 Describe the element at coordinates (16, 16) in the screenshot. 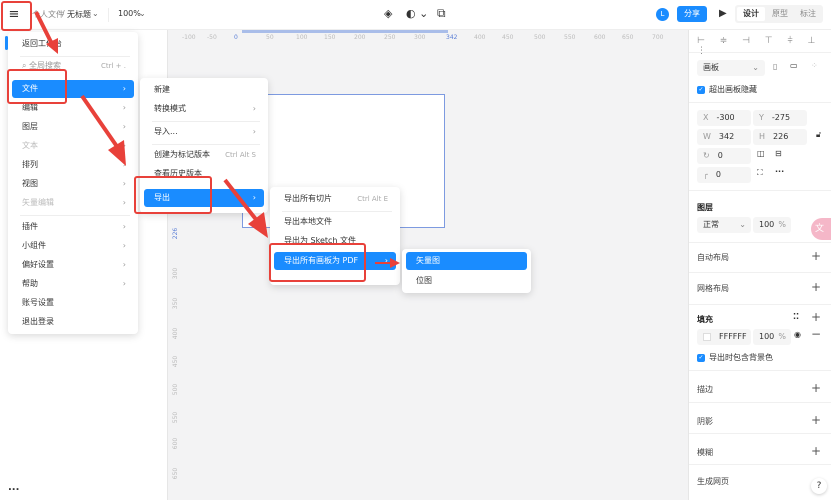

I see `highlight-box-menu` at that location.